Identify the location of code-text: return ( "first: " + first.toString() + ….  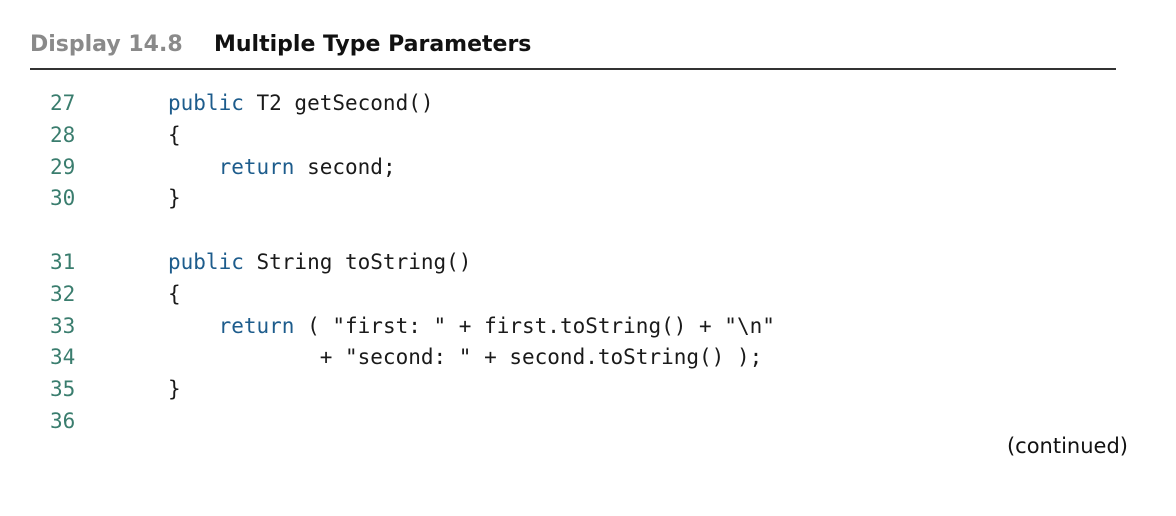
(496, 325).